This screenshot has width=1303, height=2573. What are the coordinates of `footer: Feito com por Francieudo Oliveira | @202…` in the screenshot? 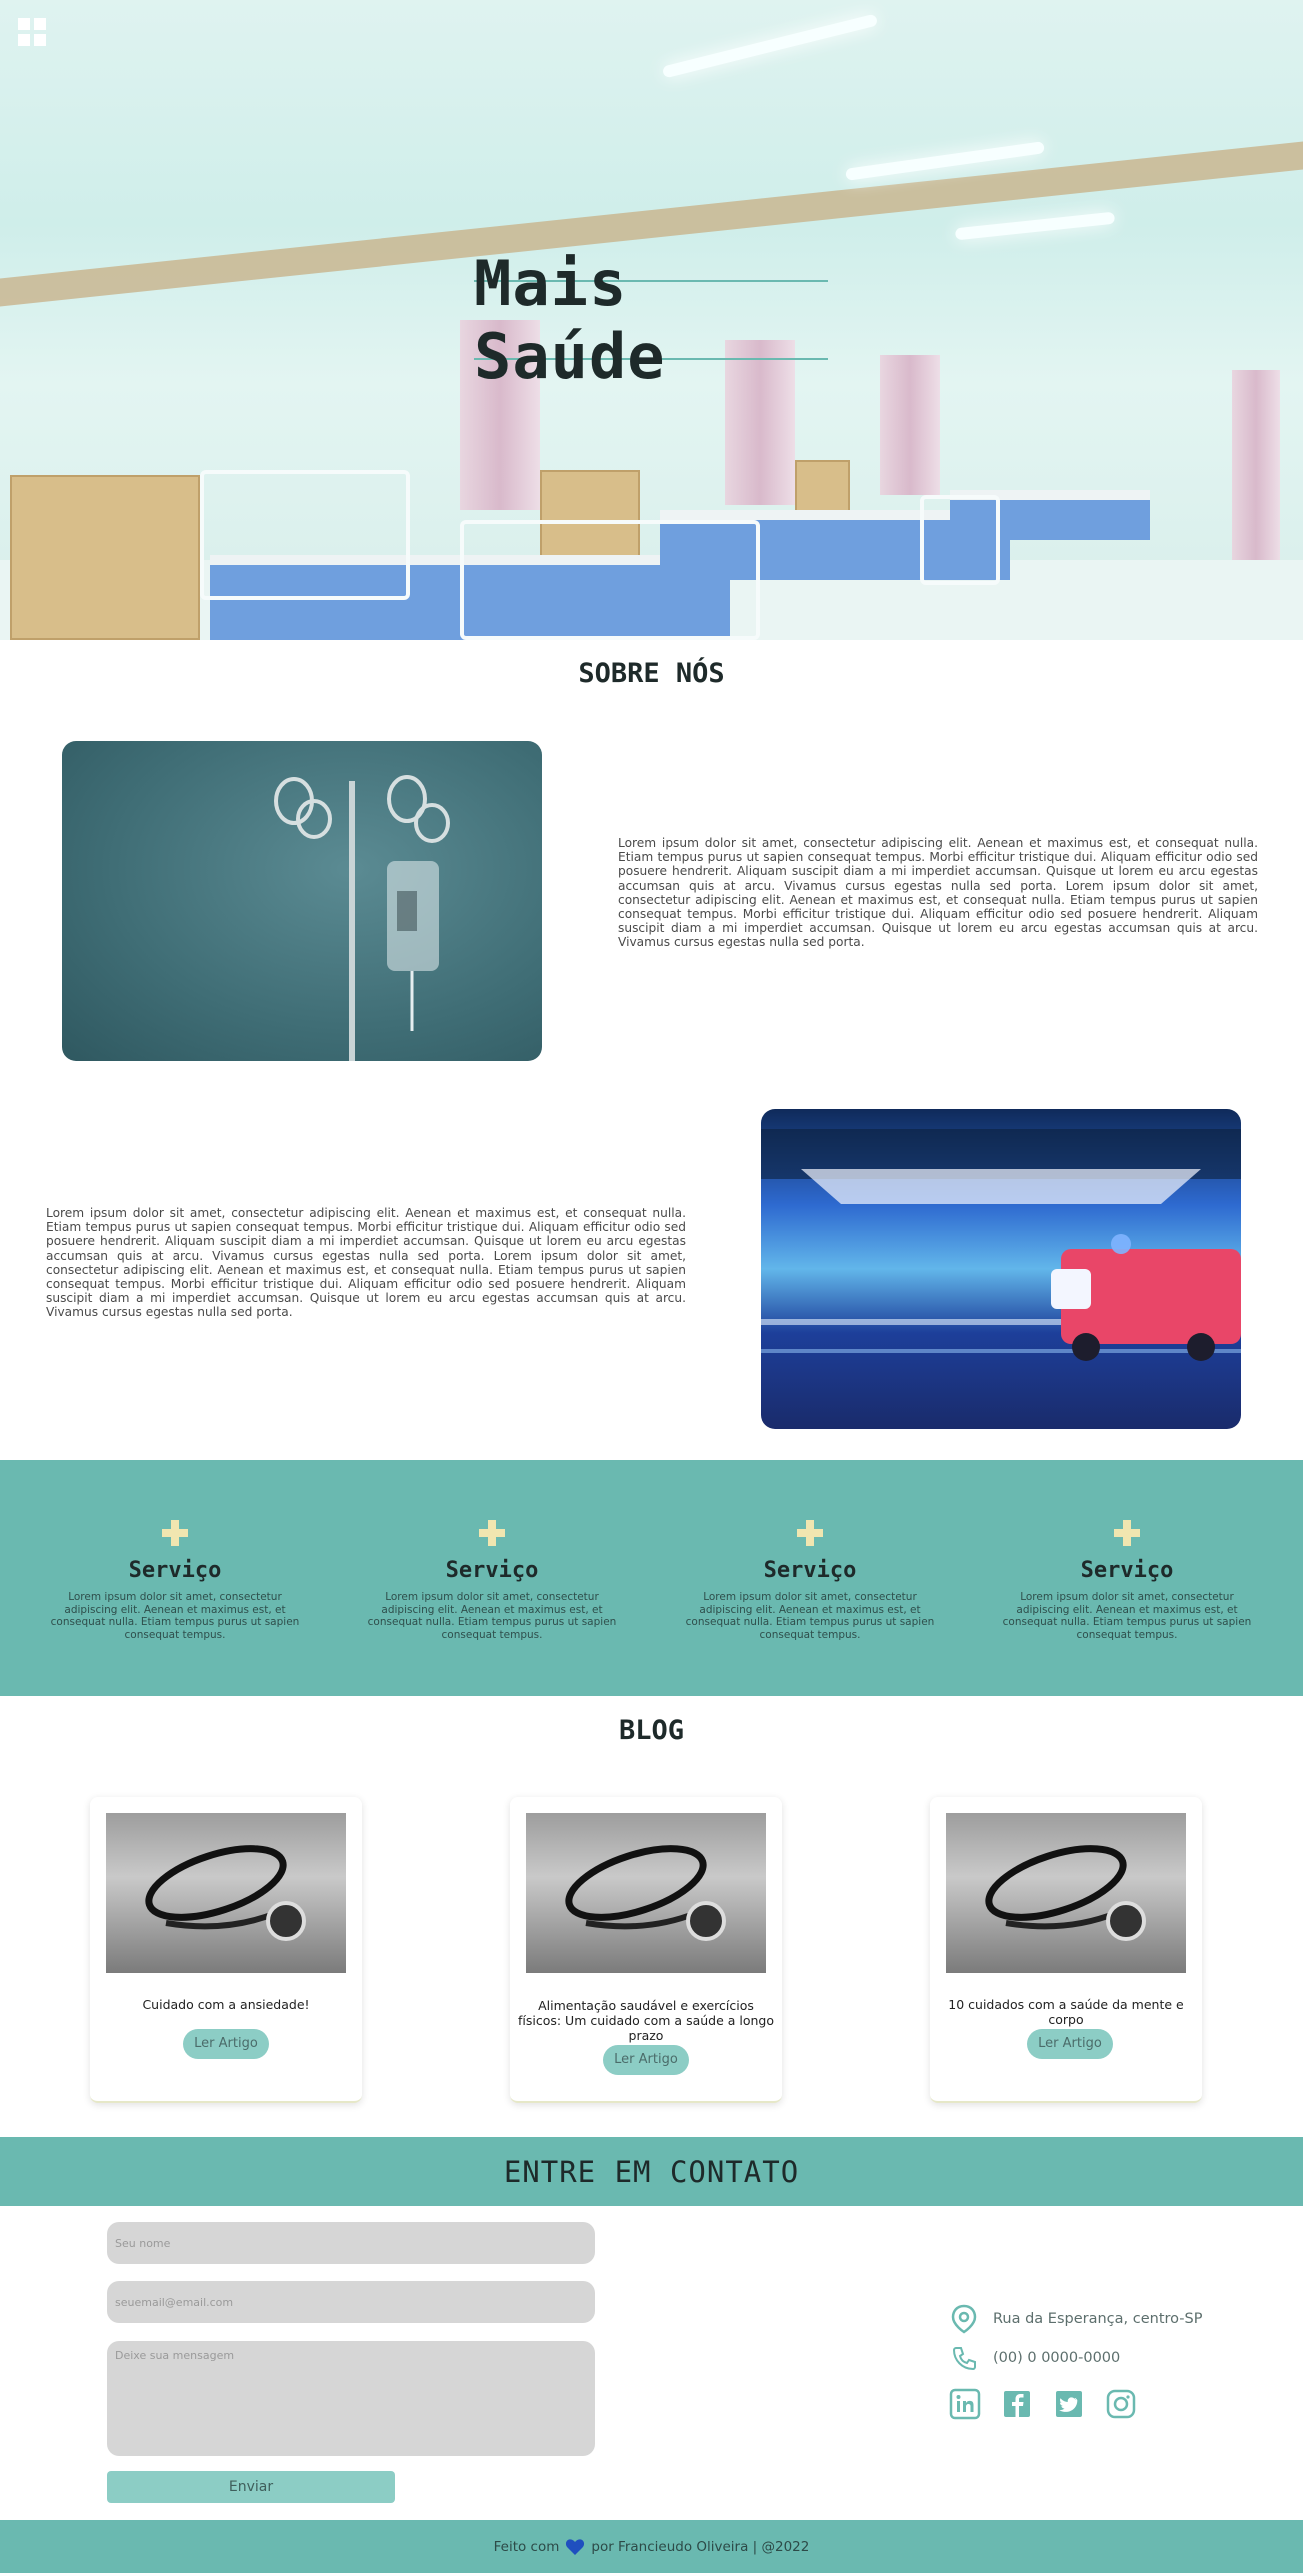 It's located at (651, 2546).